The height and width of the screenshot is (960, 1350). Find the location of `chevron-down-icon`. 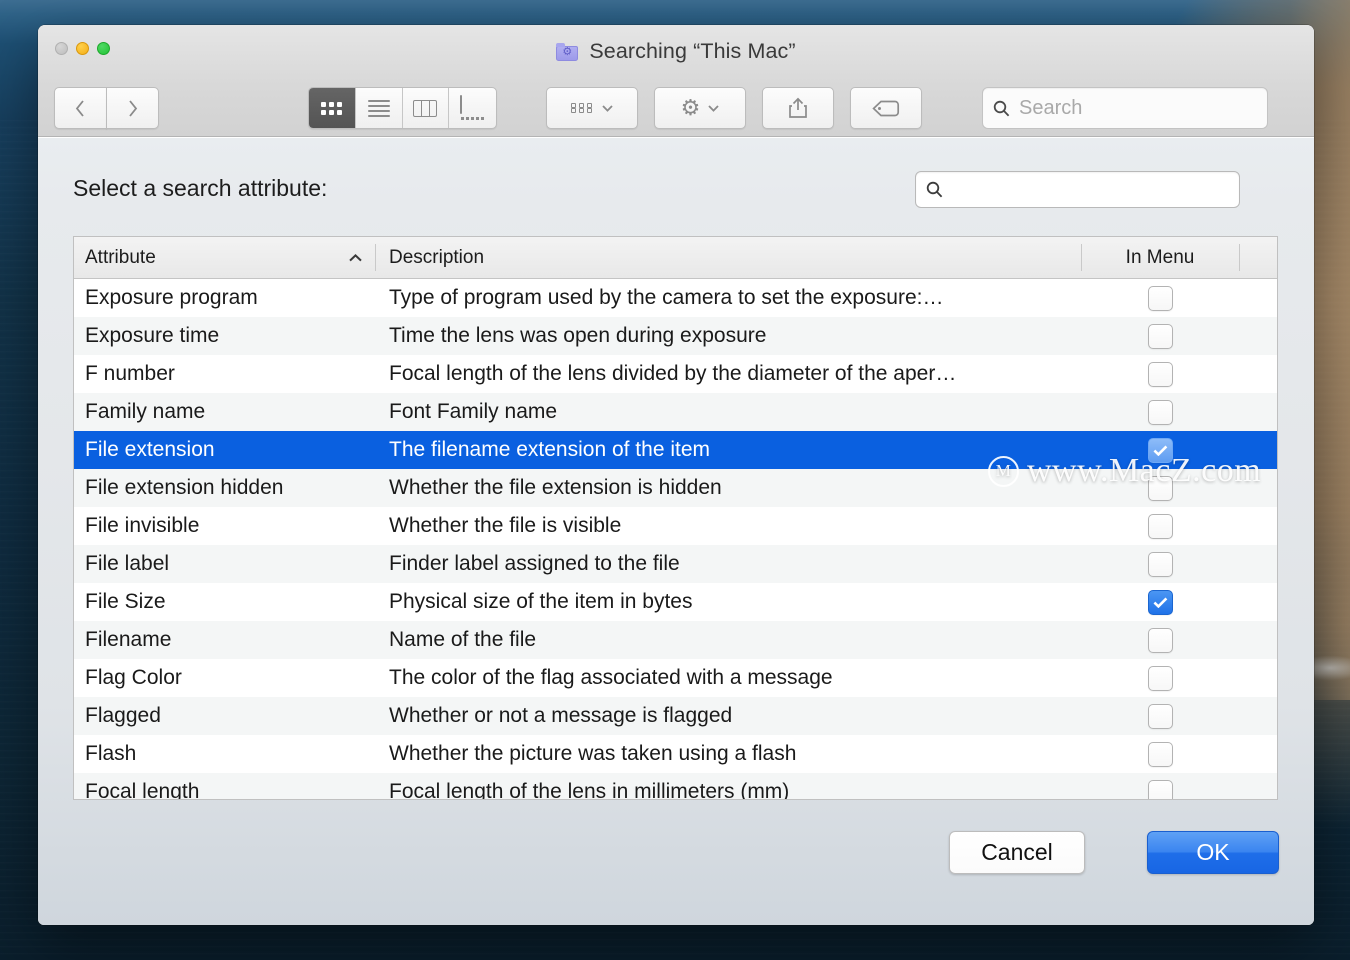

chevron-down-icon is located at coordinates (714, 108).